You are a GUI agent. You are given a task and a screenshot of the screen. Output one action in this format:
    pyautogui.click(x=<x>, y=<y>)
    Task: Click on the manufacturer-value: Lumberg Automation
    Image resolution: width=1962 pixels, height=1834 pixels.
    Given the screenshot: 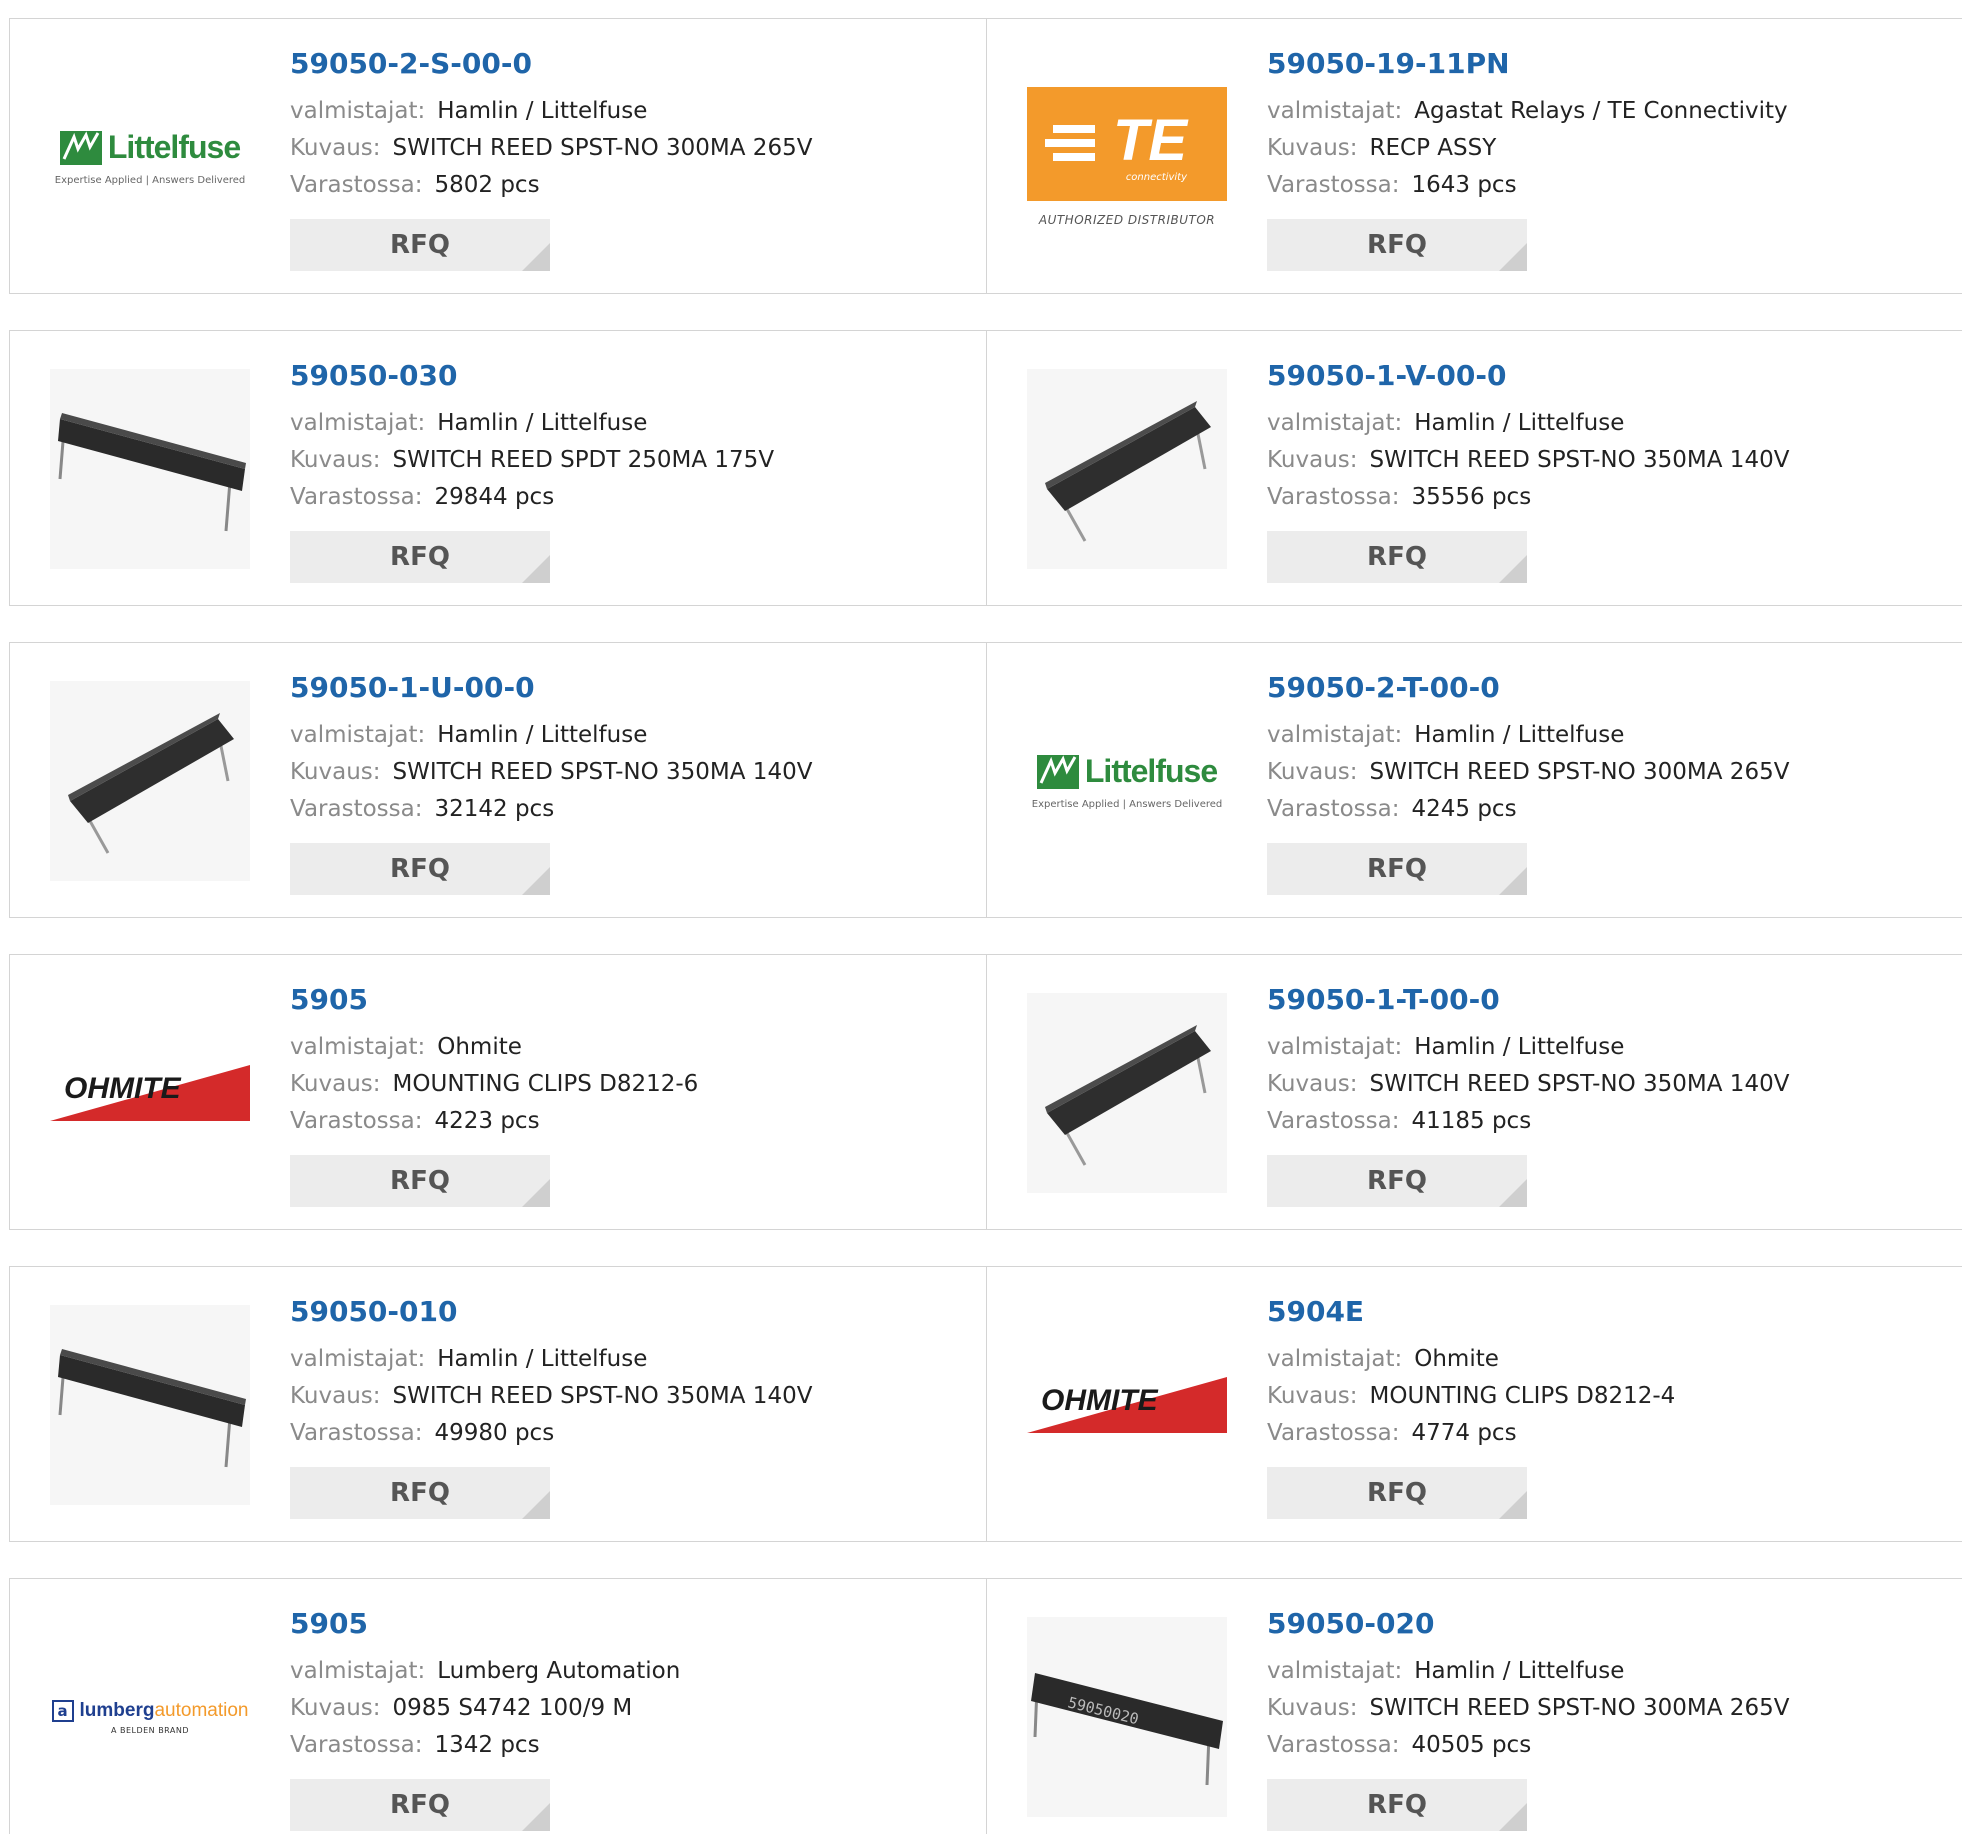 What is the action you would take?
    pyautogui.click(x=559, y=1671)
    